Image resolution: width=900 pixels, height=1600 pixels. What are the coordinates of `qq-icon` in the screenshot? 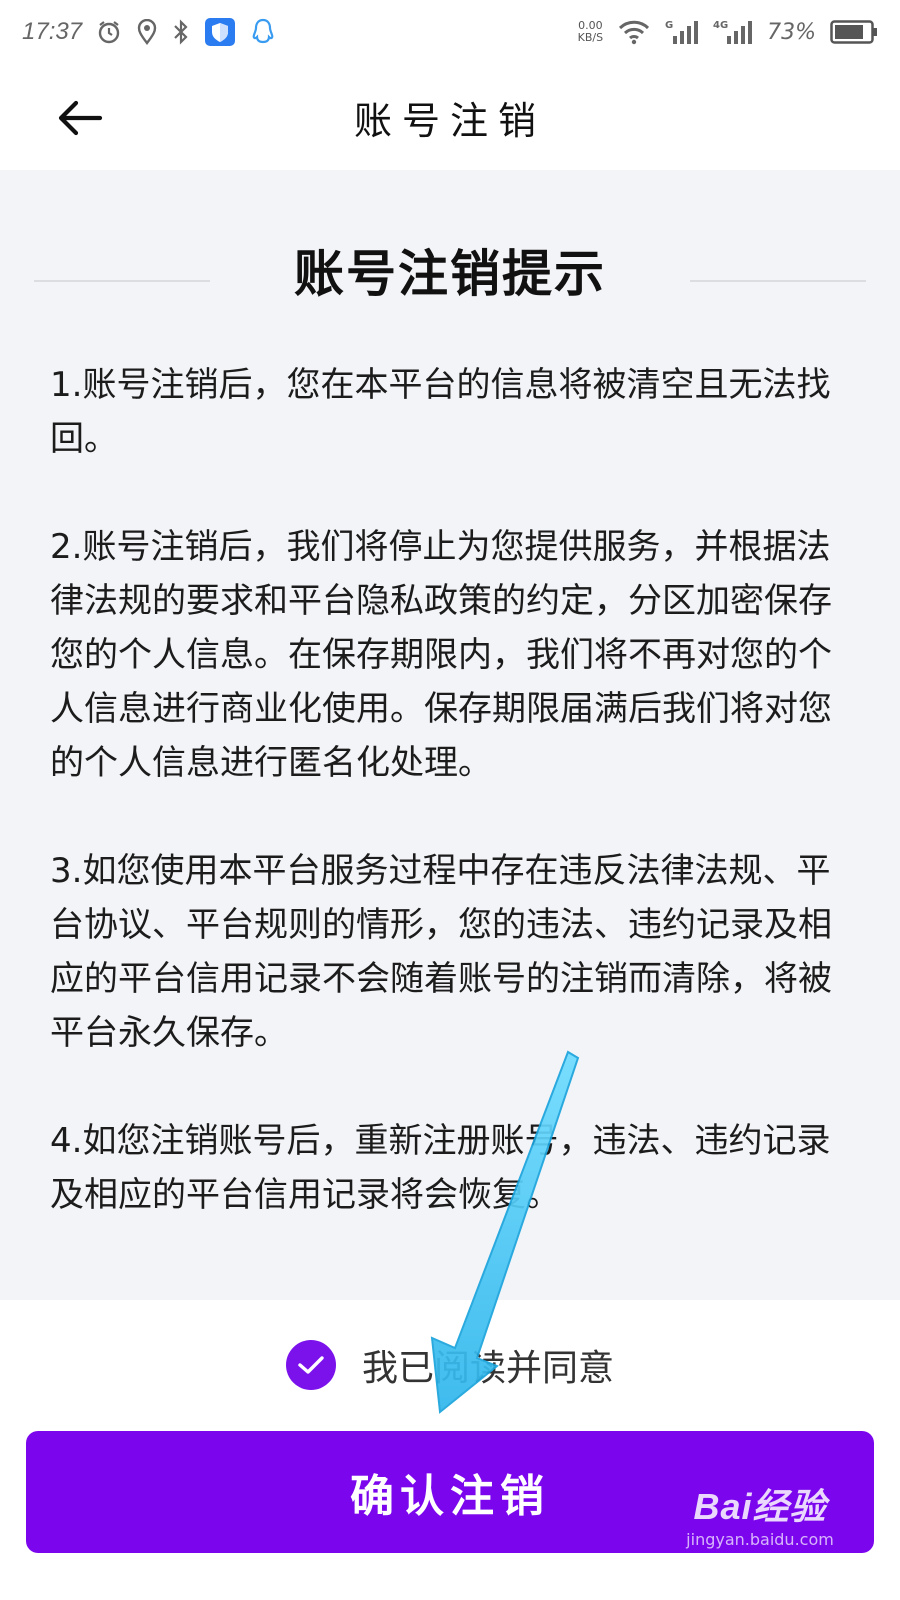 It's located at (263, 32).